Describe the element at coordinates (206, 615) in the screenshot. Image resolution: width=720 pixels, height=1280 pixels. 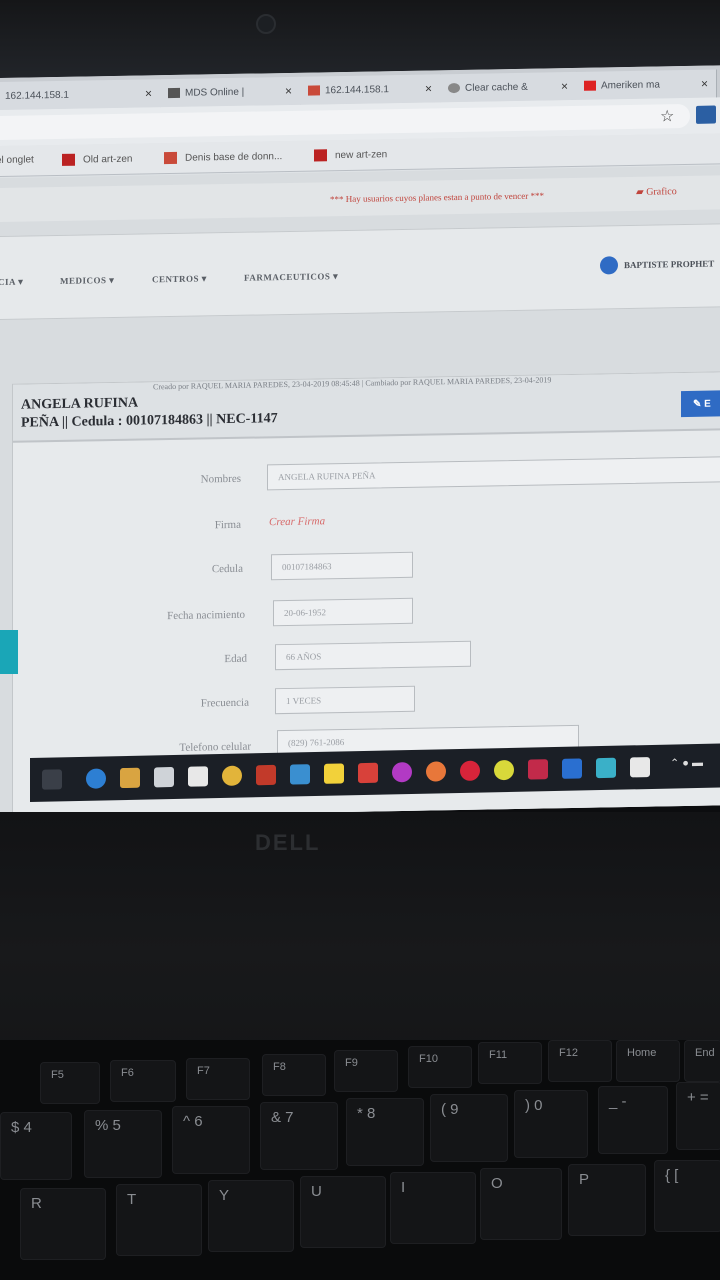
I see `fecha-nacimiento-label: Fecha nacimiento` at that location.